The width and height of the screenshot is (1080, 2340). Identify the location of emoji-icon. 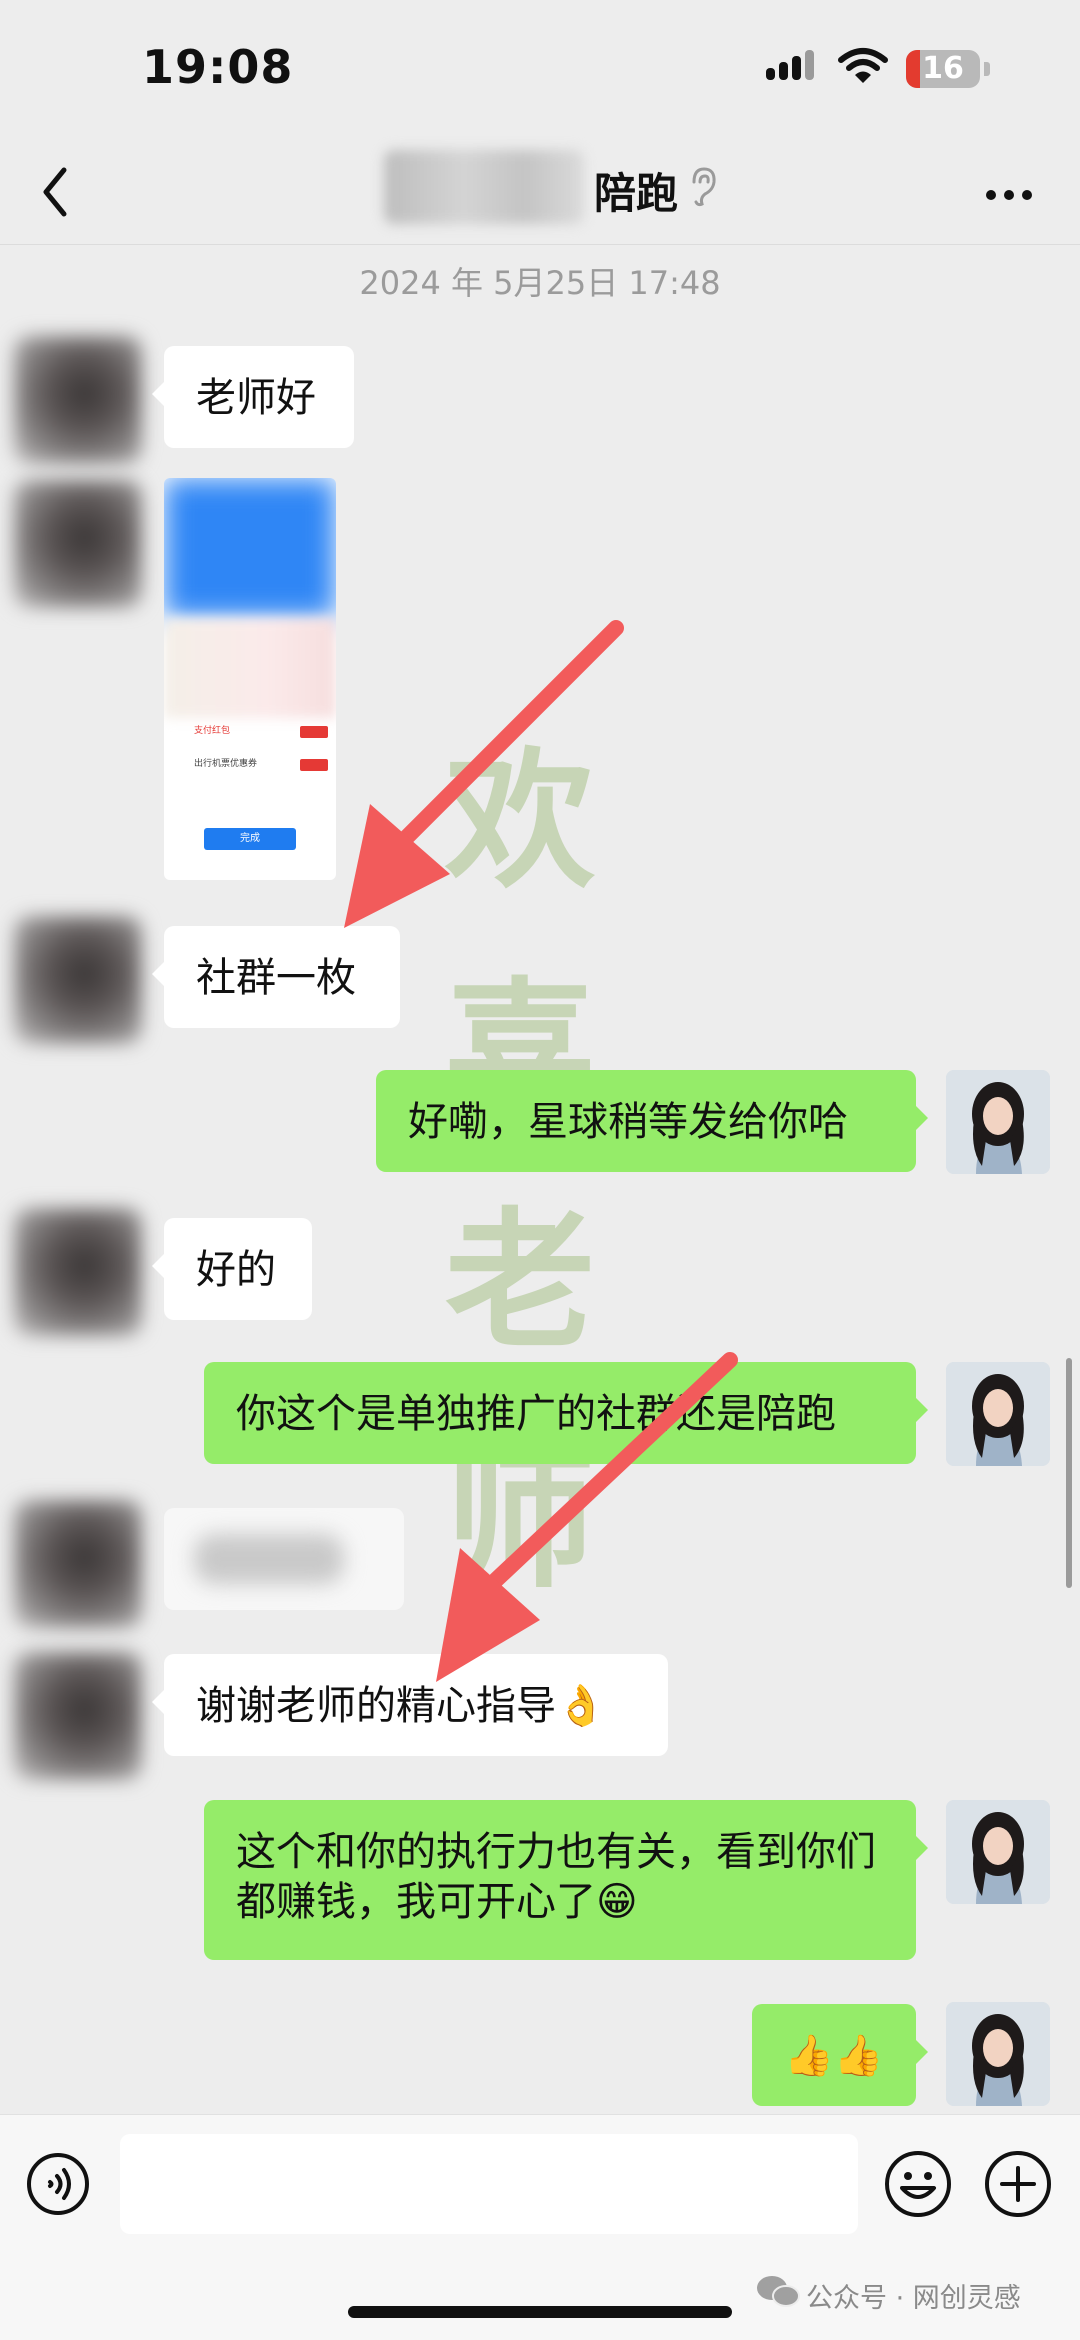
(918, 2184).